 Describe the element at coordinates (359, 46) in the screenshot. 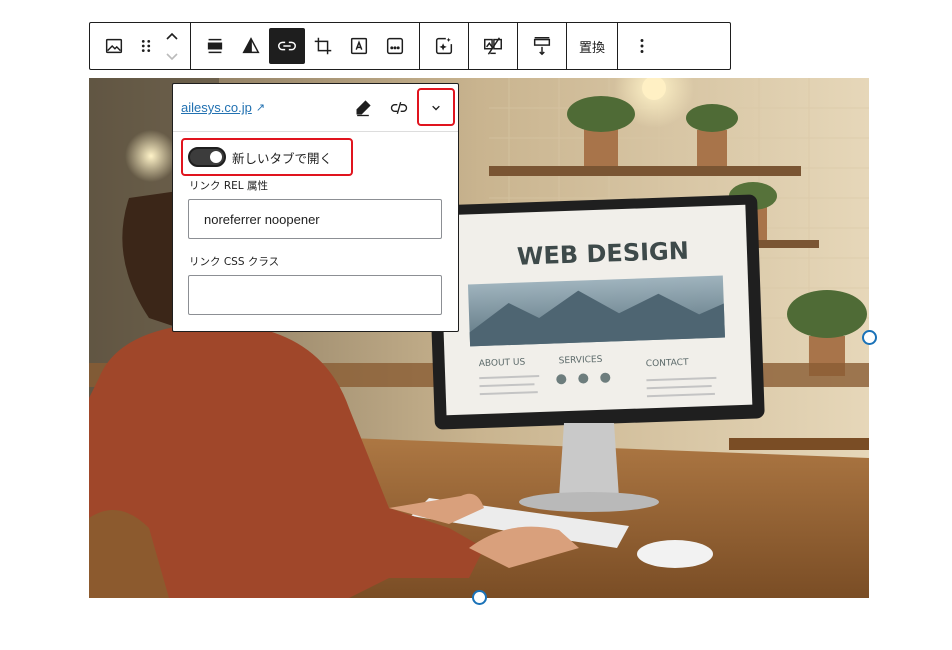

I see `text-overlay-icon` at that location.